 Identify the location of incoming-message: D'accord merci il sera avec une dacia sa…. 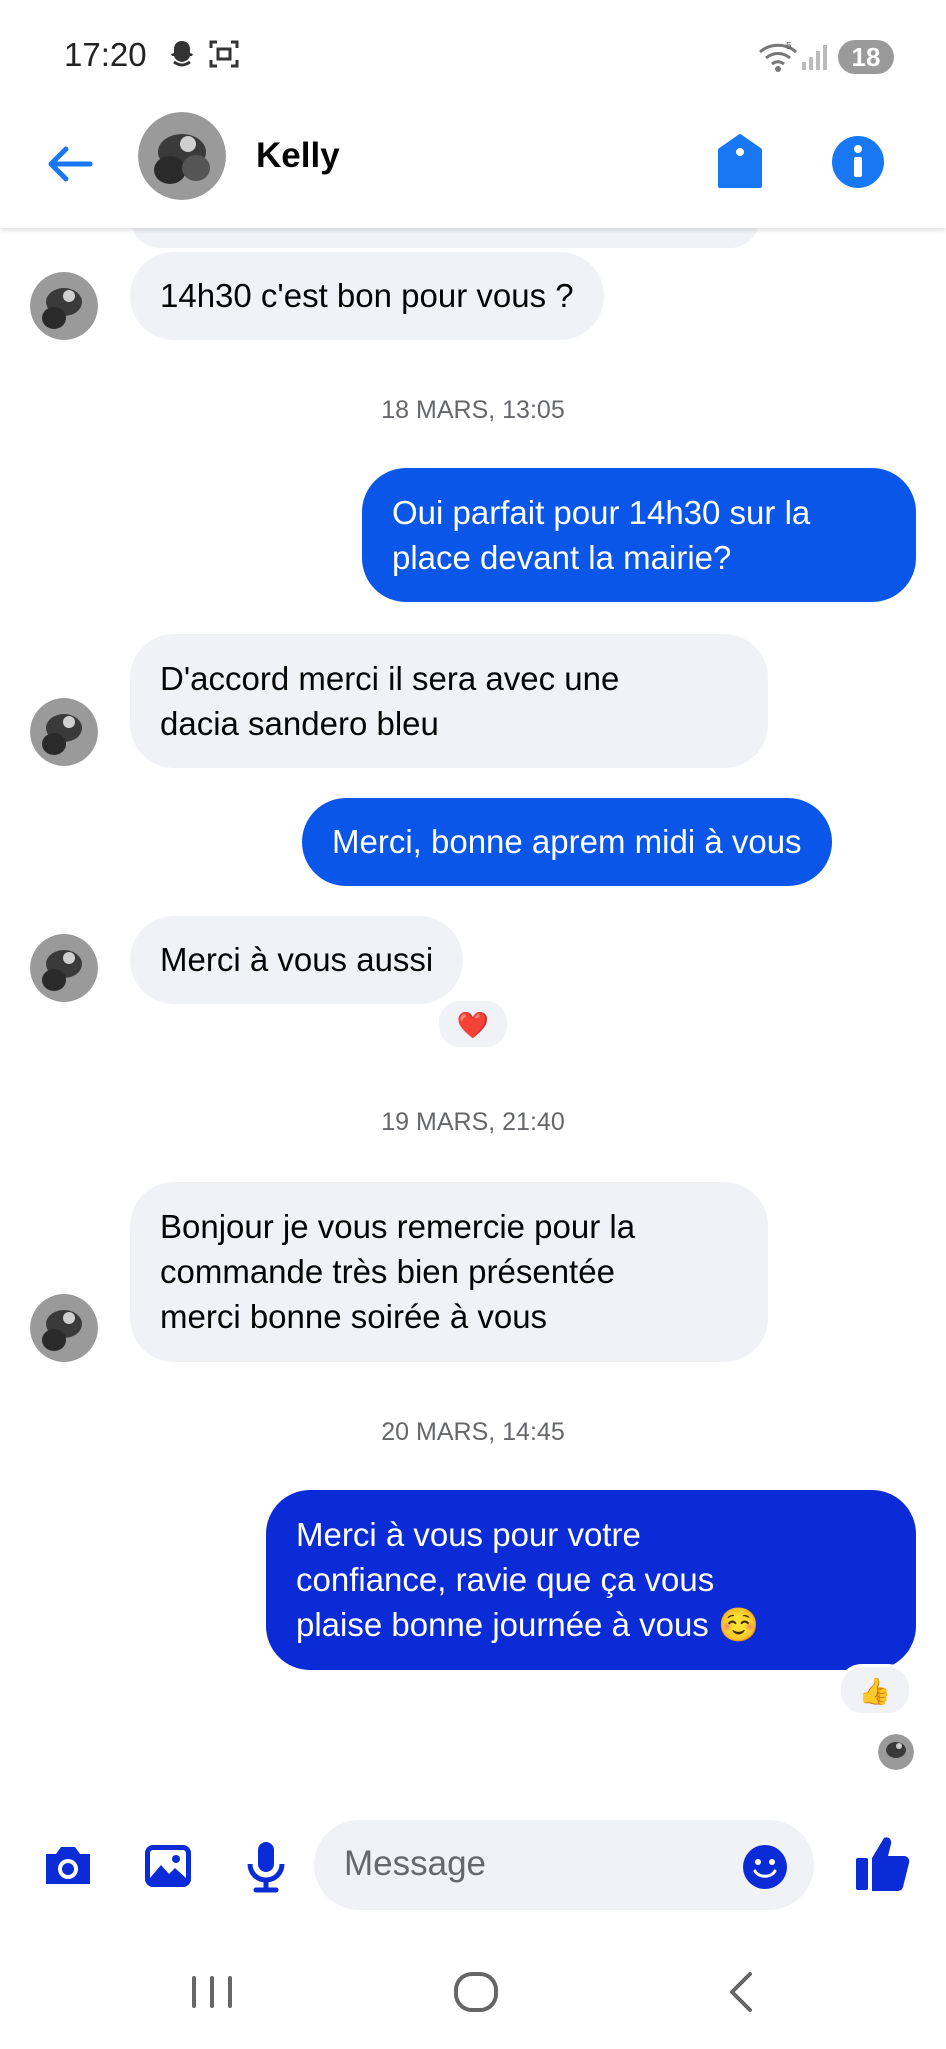
(449, 701).